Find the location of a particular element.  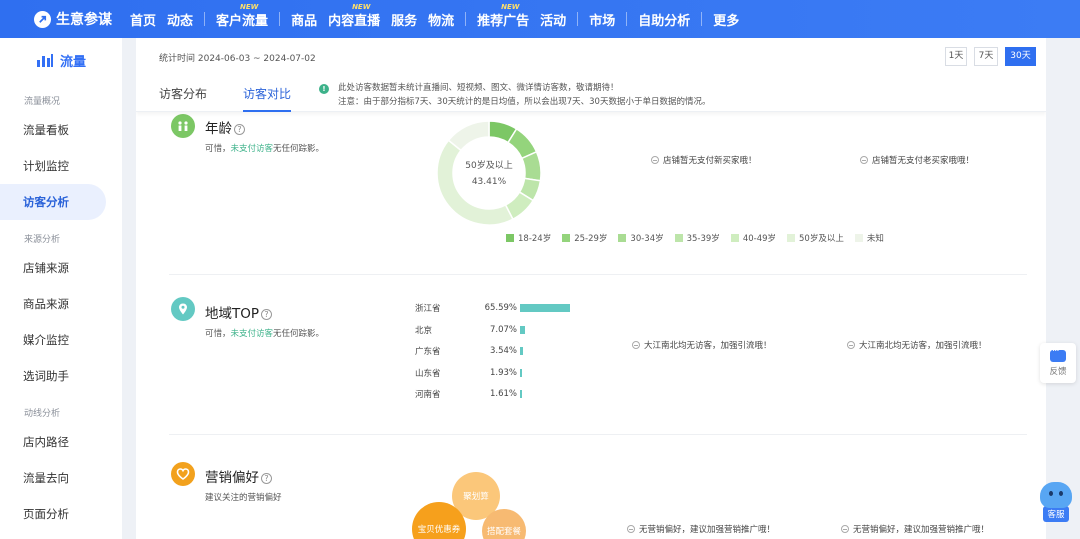

nav-item-1: 动态 is located at coordinates (180, 19).